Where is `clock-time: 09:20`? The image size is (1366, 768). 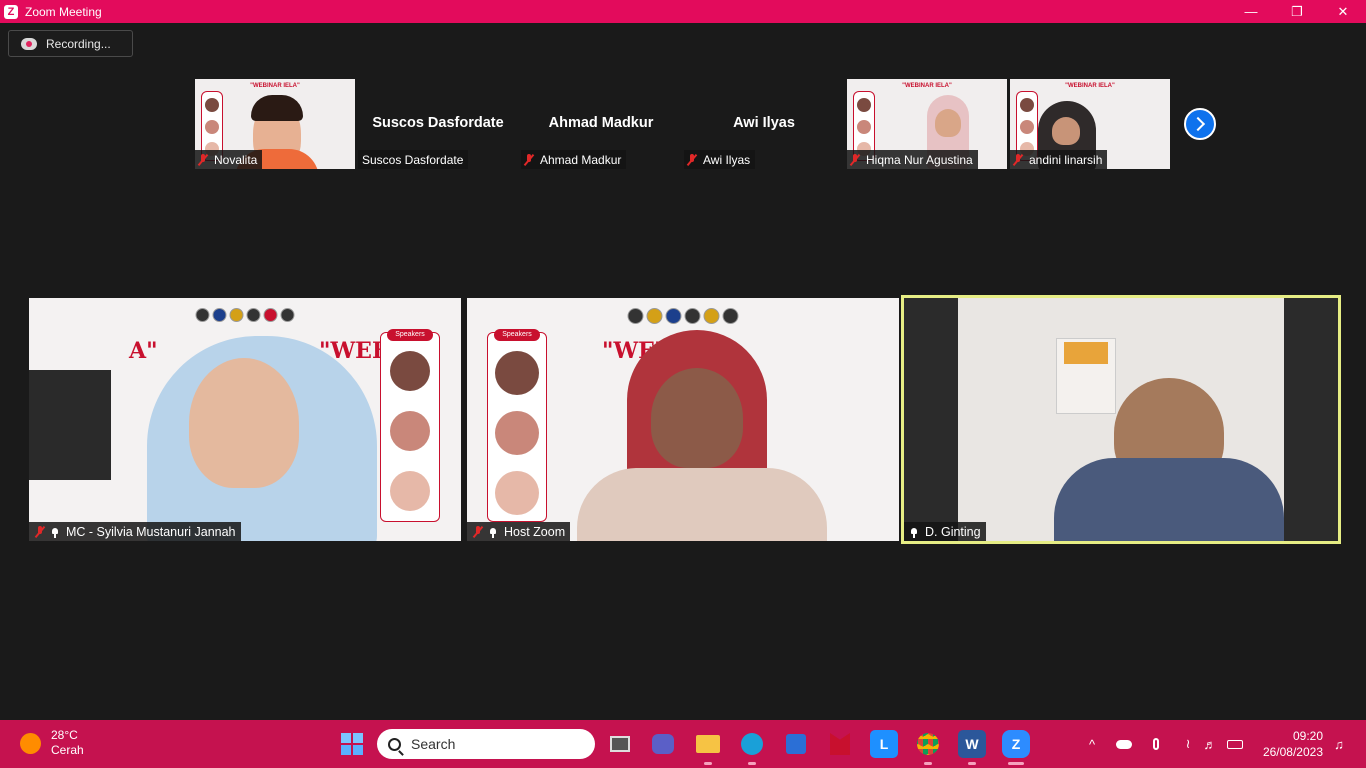
clock-time: 09:20 is located at coordinates (1307, 736).